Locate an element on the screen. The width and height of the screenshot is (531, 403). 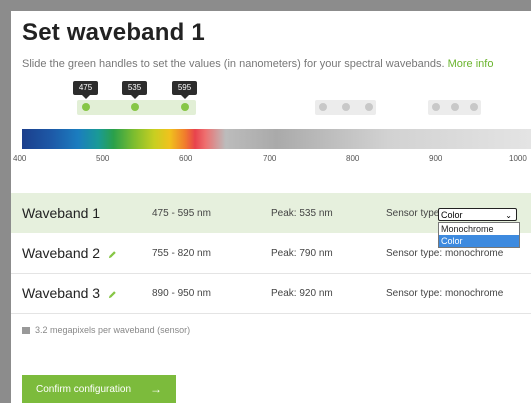
waveband-range: 755 - 820 nm is located at coordinates (181, 253).